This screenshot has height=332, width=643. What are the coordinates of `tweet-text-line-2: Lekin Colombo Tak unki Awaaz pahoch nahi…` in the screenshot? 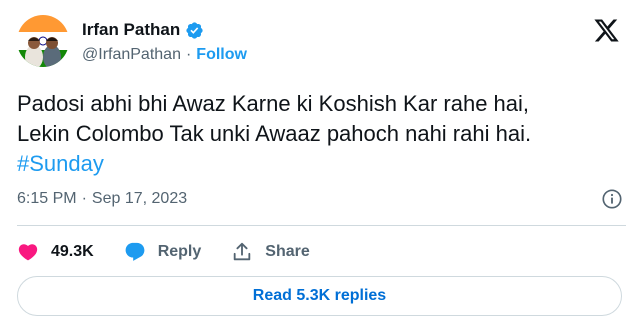 It's located at (274, 133).